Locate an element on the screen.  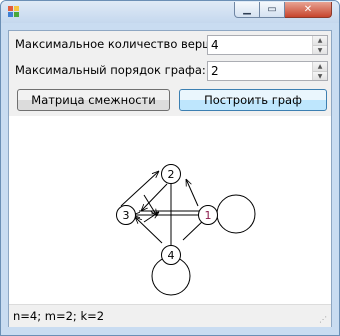
node-label: 2 is located at coordinates (171, 174).